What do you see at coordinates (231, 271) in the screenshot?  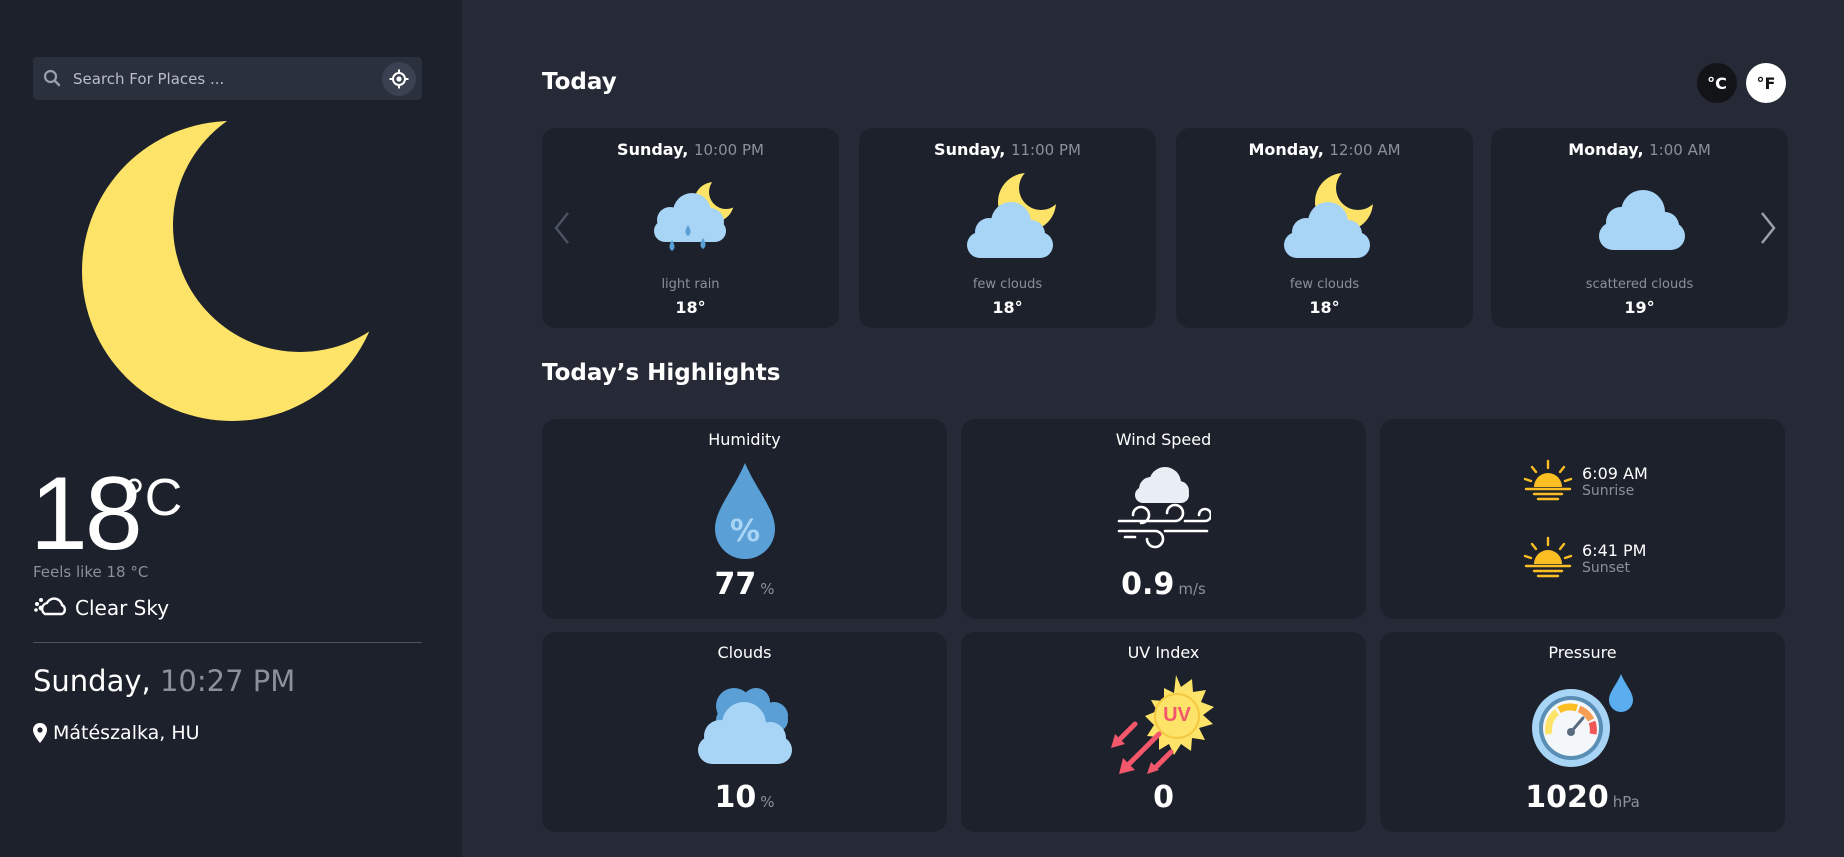 I see `moon-icon` at bounding box center [231, 271].